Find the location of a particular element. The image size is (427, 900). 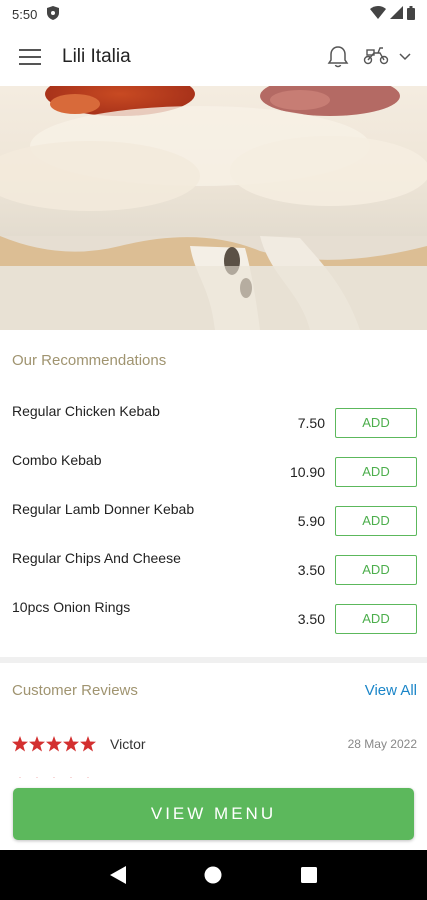

review-item-partial is located at coordinates (213, 774).